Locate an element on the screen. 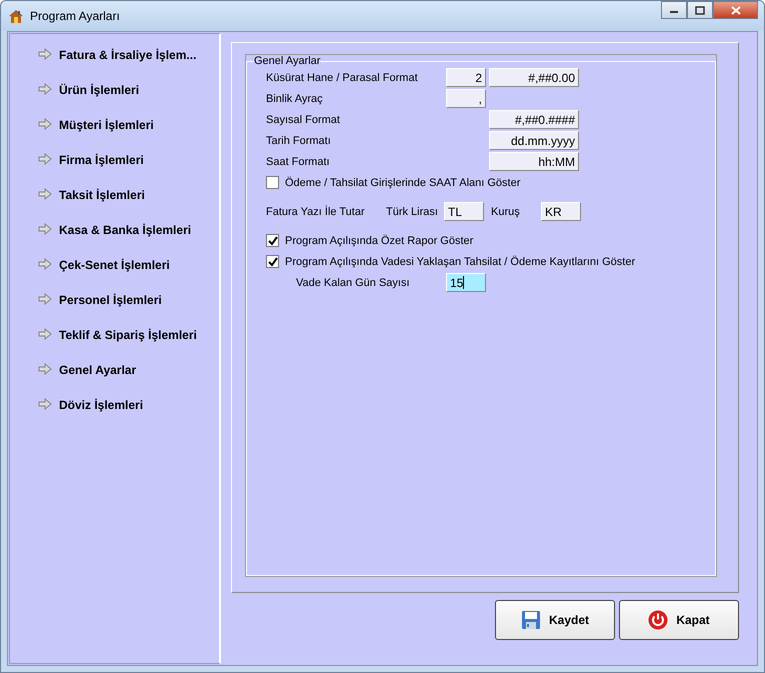 The width and height of the screenshot is (765, 673). field-label: Fatura Yazı İle Tutar is located at coordinates (316, 212).